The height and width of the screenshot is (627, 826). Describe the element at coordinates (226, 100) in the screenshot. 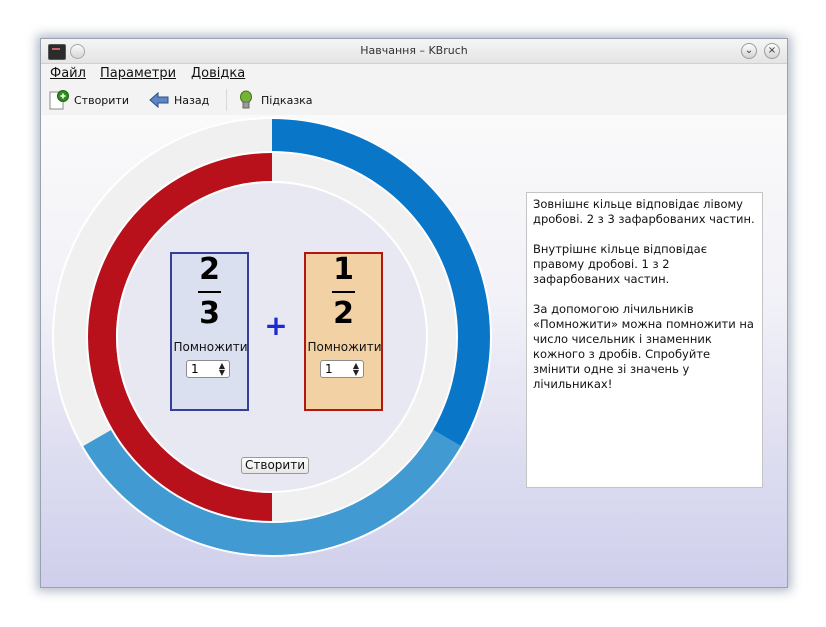

I see `toolbar-separator` at that location.